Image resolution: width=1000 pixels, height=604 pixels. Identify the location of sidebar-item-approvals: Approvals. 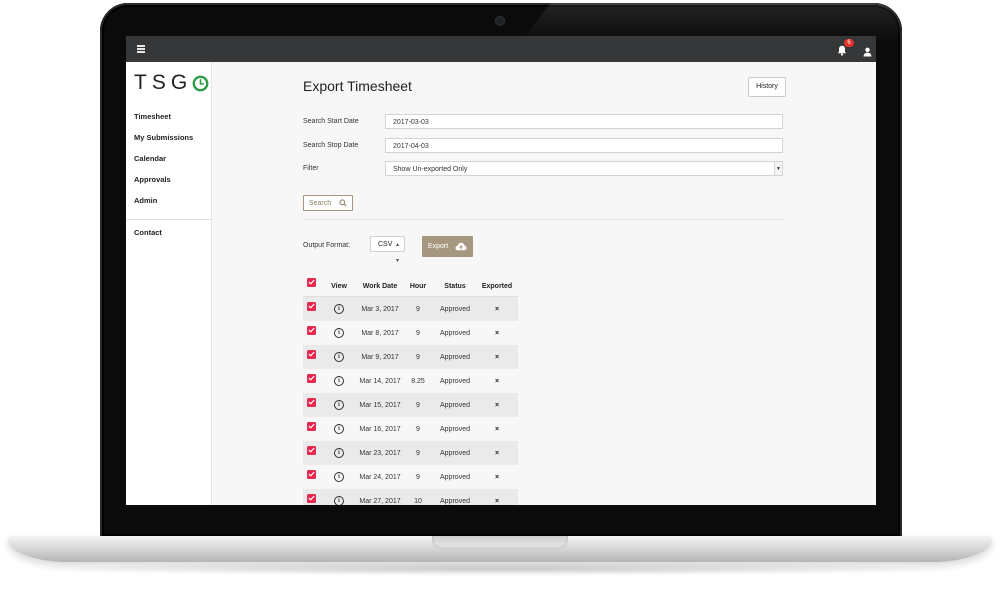
(168, 179).